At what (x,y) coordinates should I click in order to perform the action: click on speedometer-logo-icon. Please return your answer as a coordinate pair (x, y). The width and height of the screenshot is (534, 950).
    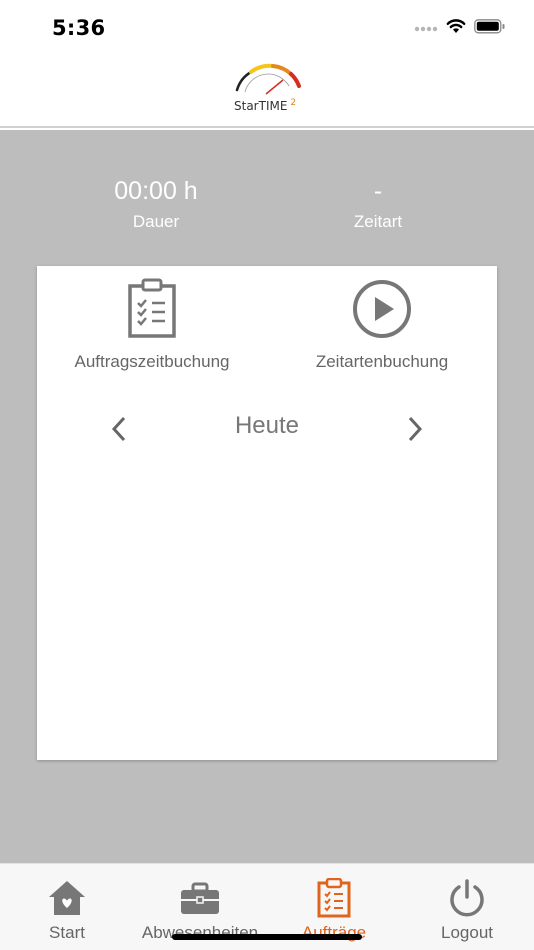
    Looking at the image, I should click on (268, 79).